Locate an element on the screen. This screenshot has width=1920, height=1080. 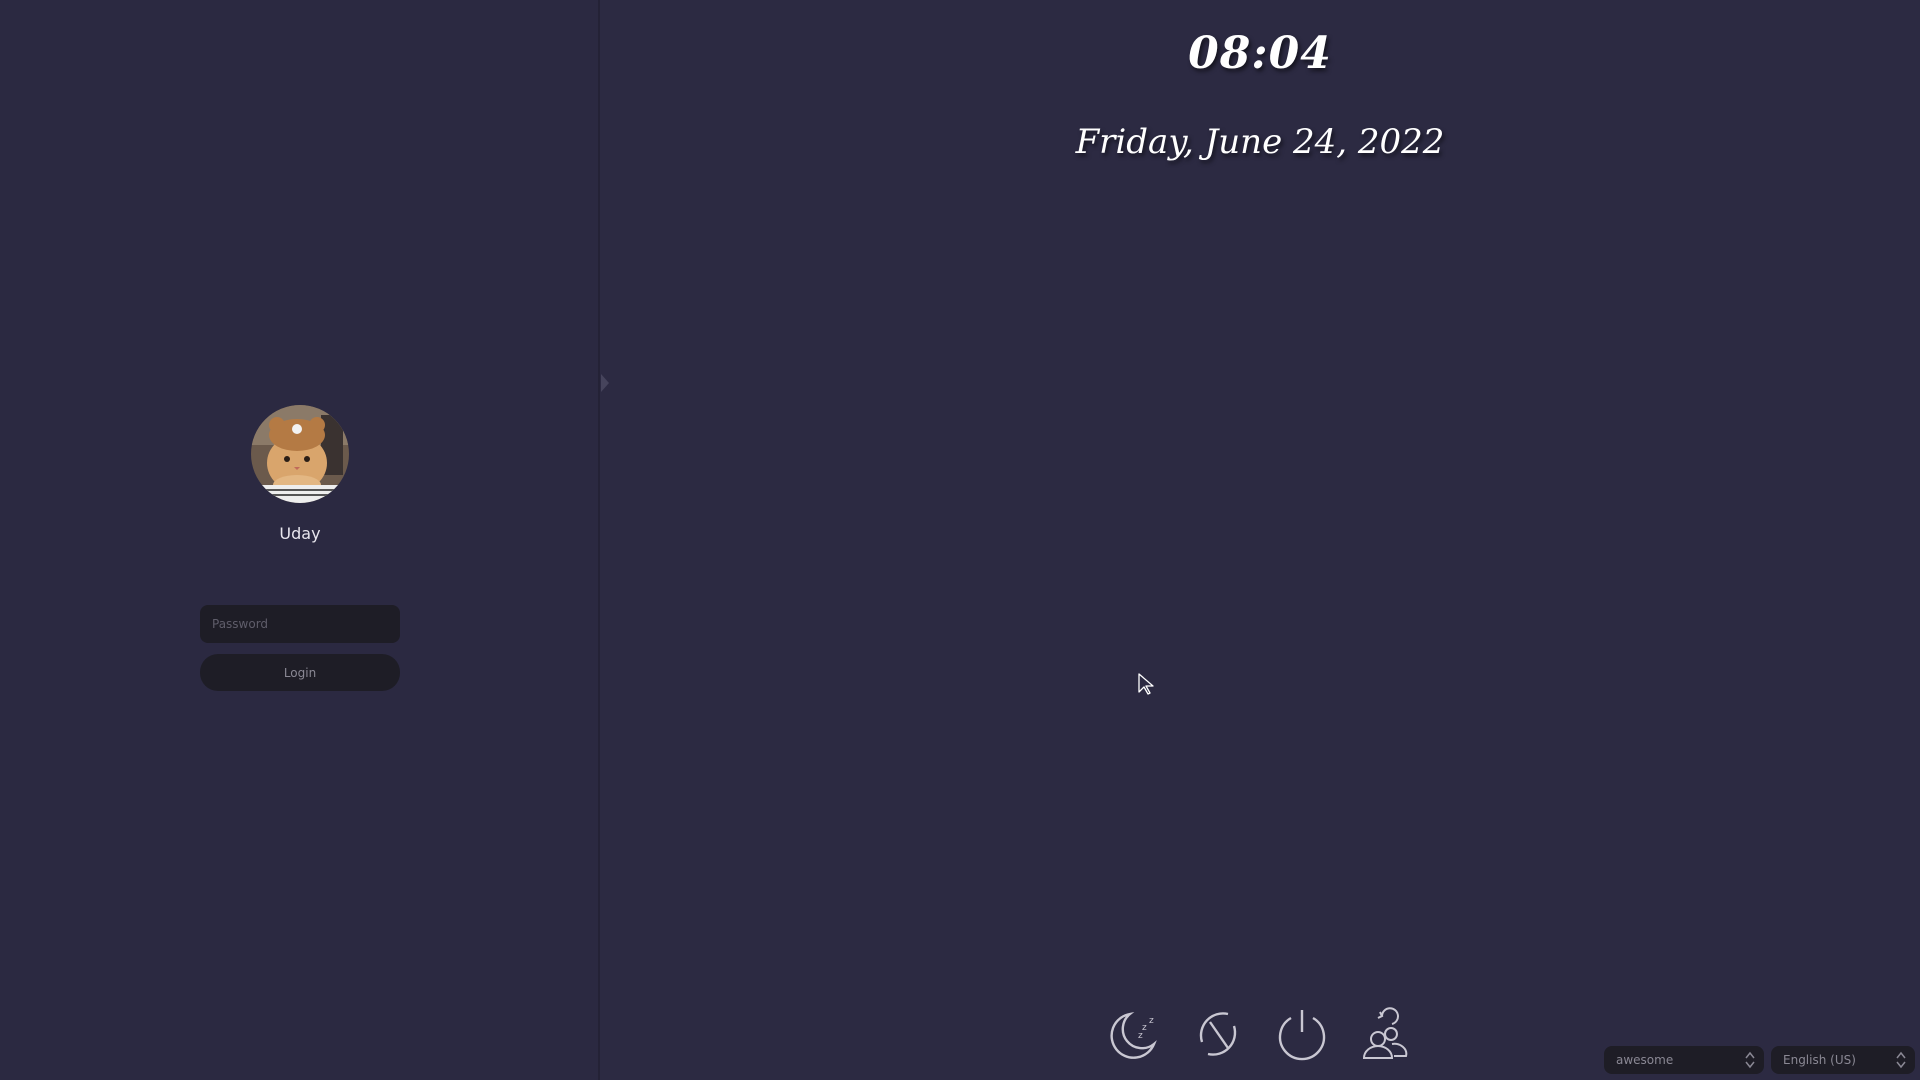
cat-avatar-image is located at coordinates (300, 454).